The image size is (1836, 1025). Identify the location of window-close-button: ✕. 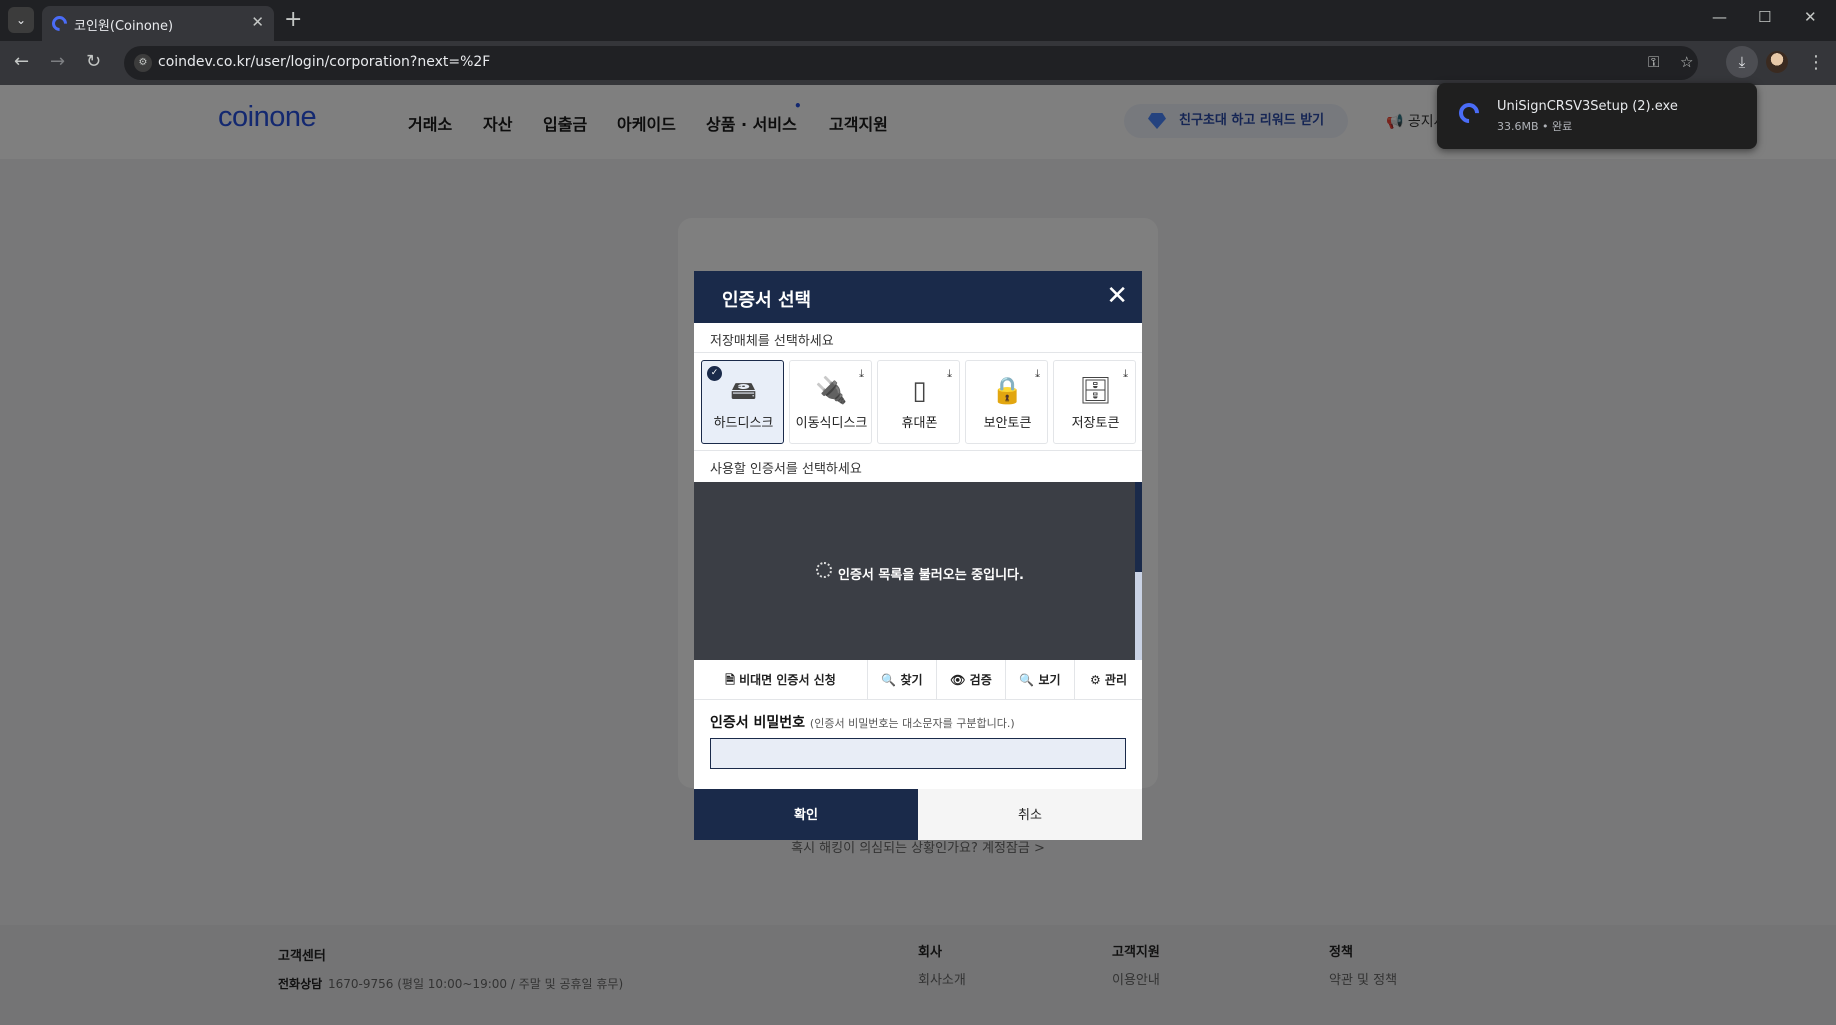
(1810, 17).